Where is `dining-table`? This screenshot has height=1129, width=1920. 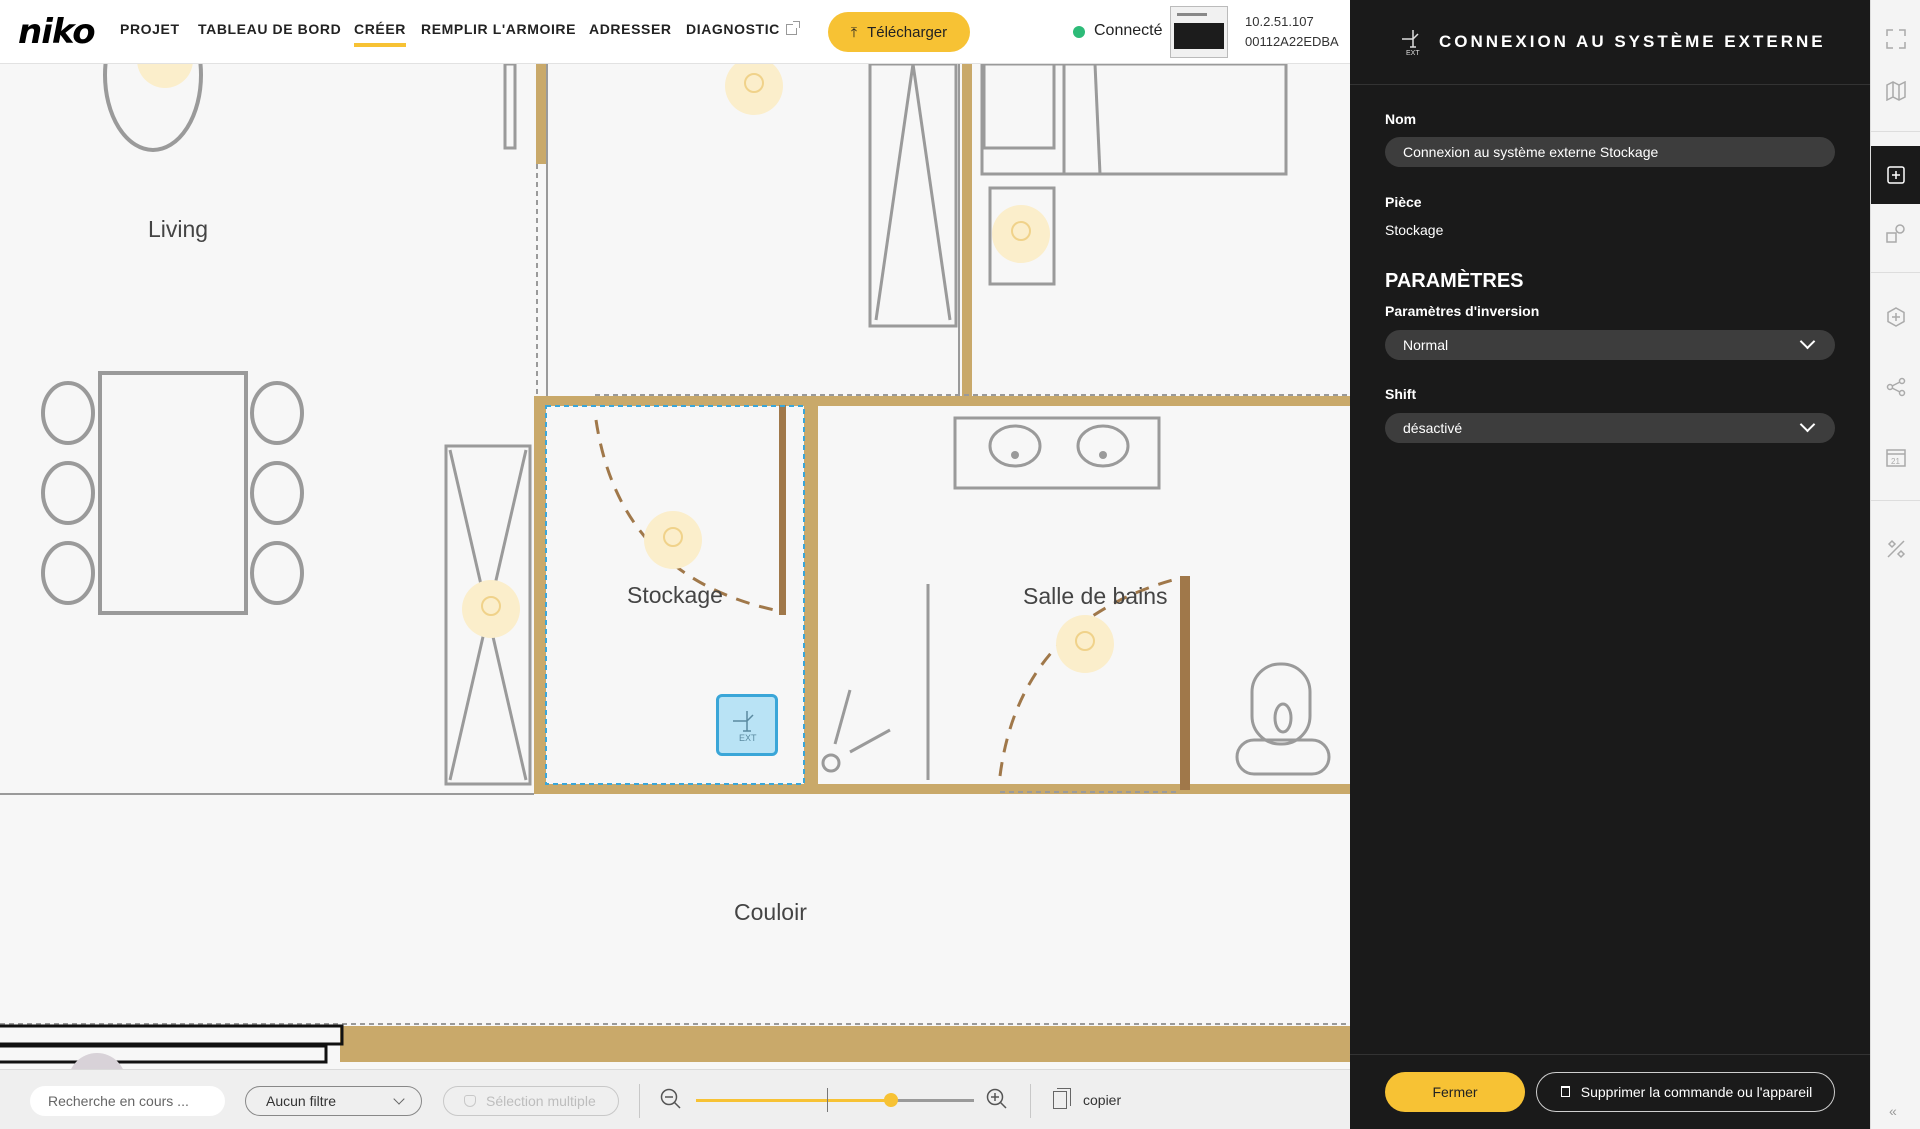
dining-table is located at coordinates (173, 493).